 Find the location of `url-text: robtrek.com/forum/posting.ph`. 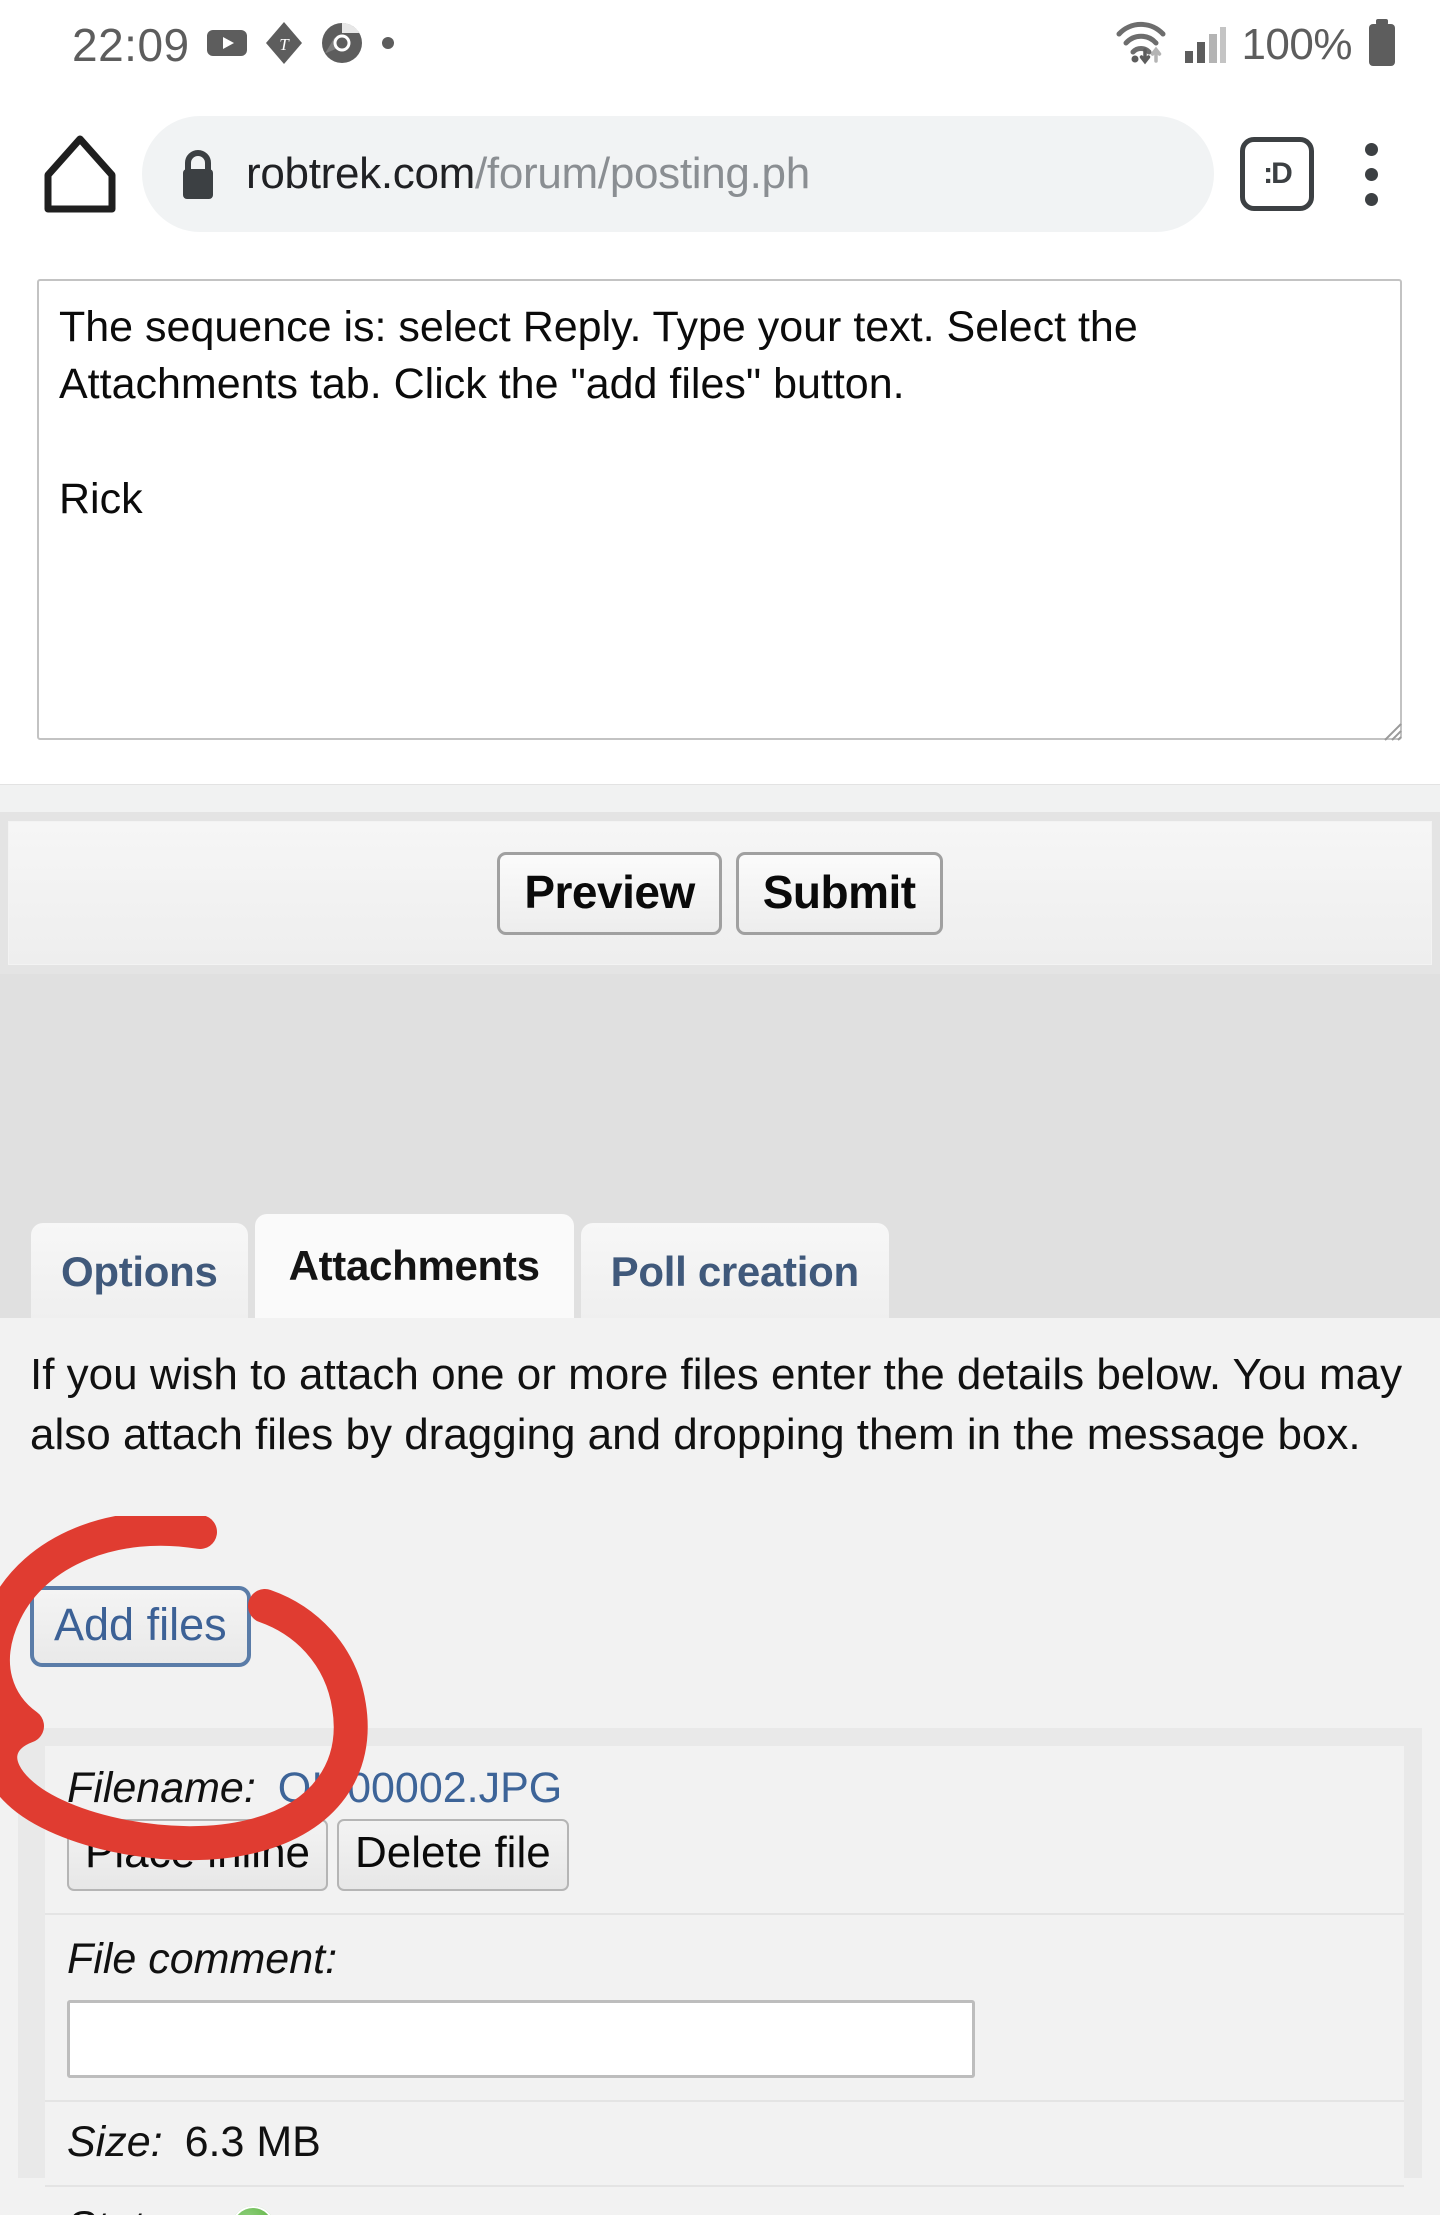

url-text: robtrek.com/forum/posting.ph is located at coordinates (528, 174).